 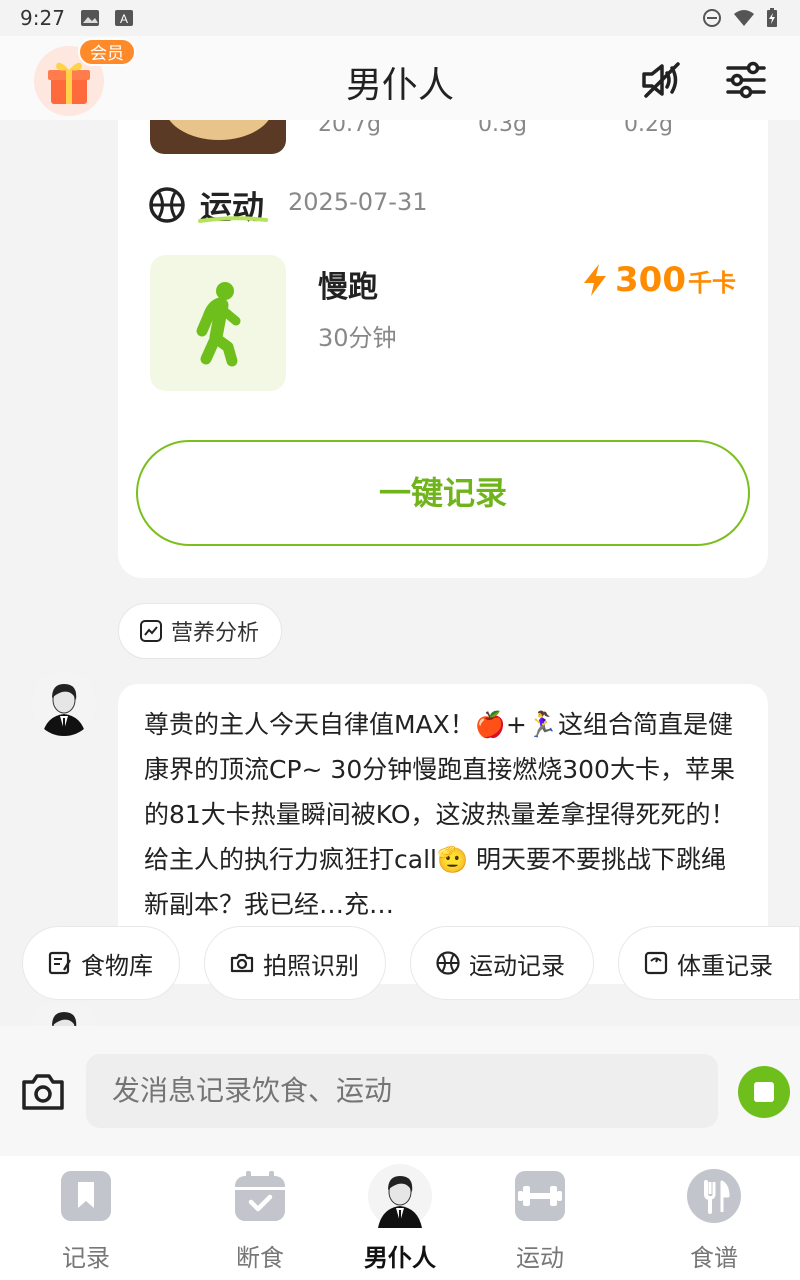 I want to click on food-library-icon, so click(x=59, y=963).